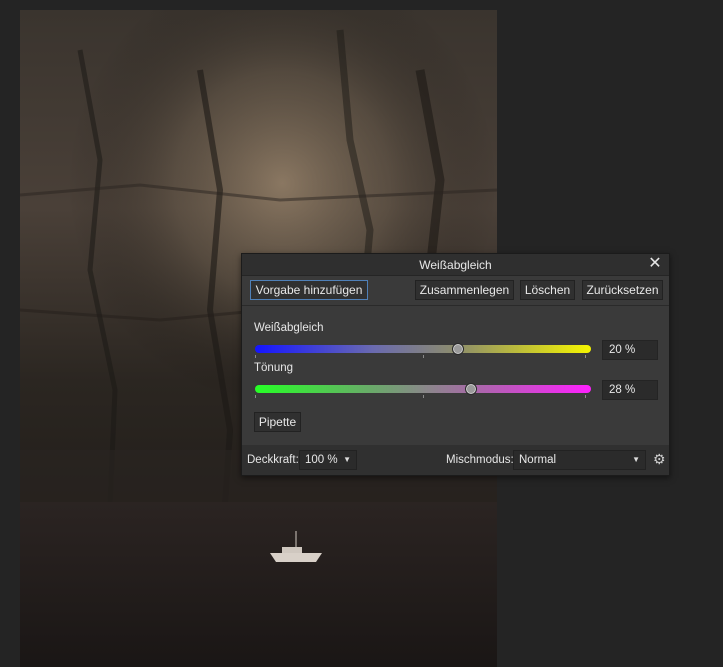 The image size is (723, 667). What do you see at coordinates (480, 460) in the screenshot?
I see `blend-mode-label: Mischmodus:` at bounding box center [480, 460].